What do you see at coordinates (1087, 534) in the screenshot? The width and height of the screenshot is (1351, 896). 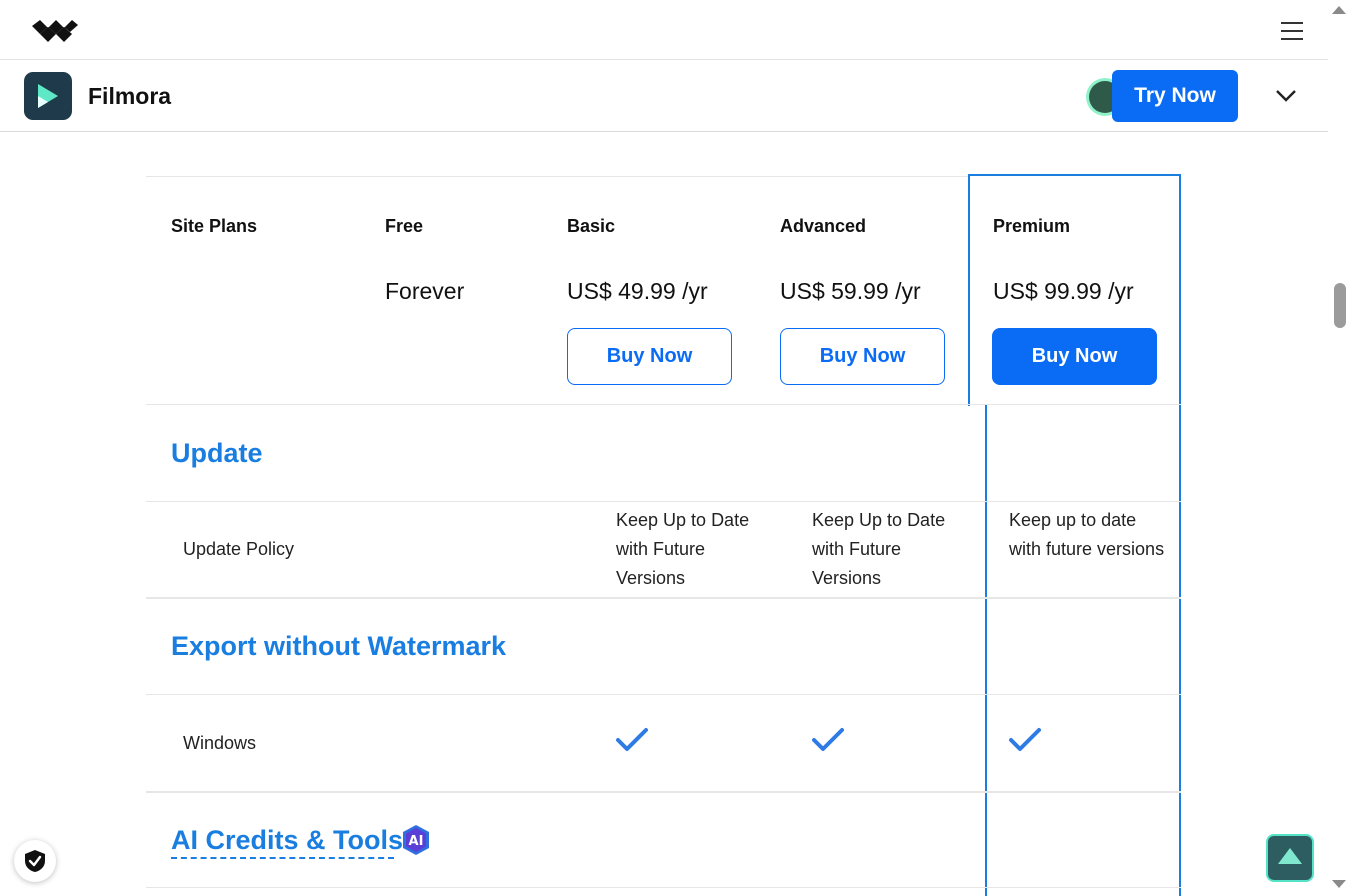 I see `update-policy-premium: Keep up to date with future versions` at bounding box center [1087, 534].